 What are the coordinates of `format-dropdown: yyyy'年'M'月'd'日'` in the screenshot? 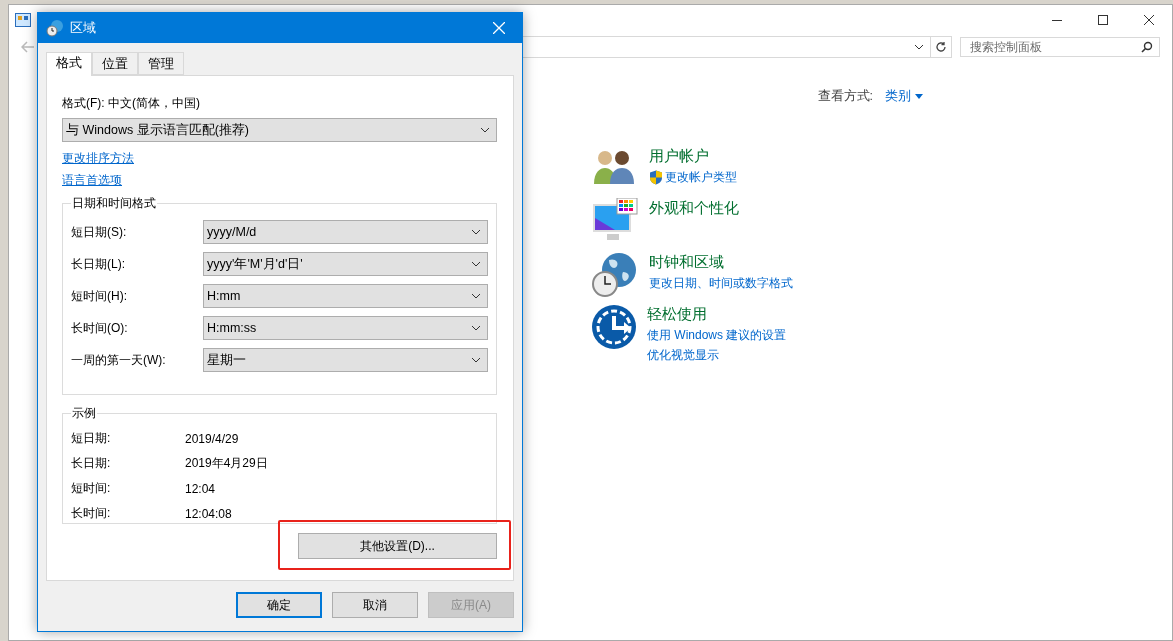 It's located at (345, 264).